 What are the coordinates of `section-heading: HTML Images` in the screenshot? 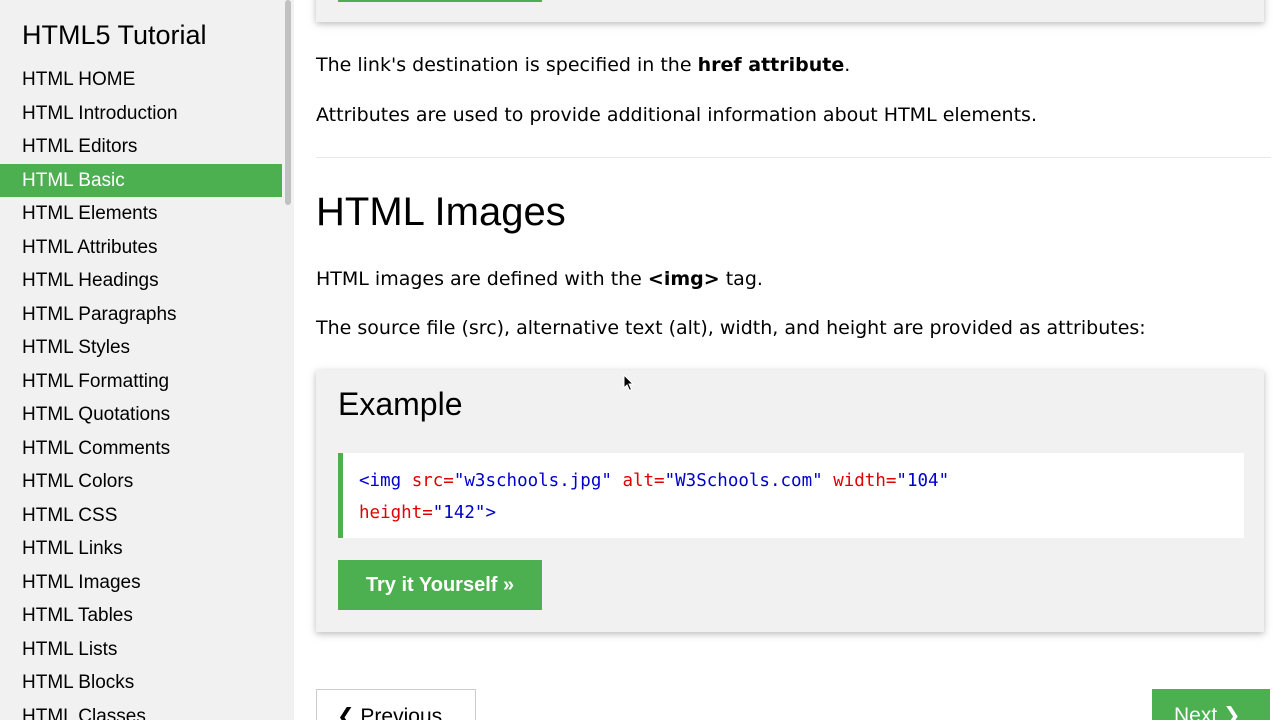 It's located at (441, 212).